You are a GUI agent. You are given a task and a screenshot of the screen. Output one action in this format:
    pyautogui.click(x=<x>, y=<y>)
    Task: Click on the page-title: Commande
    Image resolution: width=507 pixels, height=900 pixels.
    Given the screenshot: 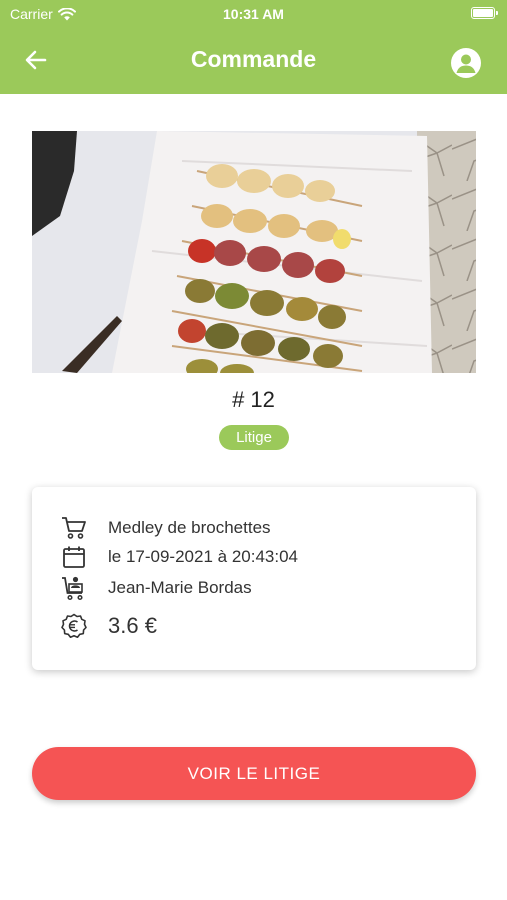 What is the action you would take?
    pyautogui.click(x=253, y=59)
    